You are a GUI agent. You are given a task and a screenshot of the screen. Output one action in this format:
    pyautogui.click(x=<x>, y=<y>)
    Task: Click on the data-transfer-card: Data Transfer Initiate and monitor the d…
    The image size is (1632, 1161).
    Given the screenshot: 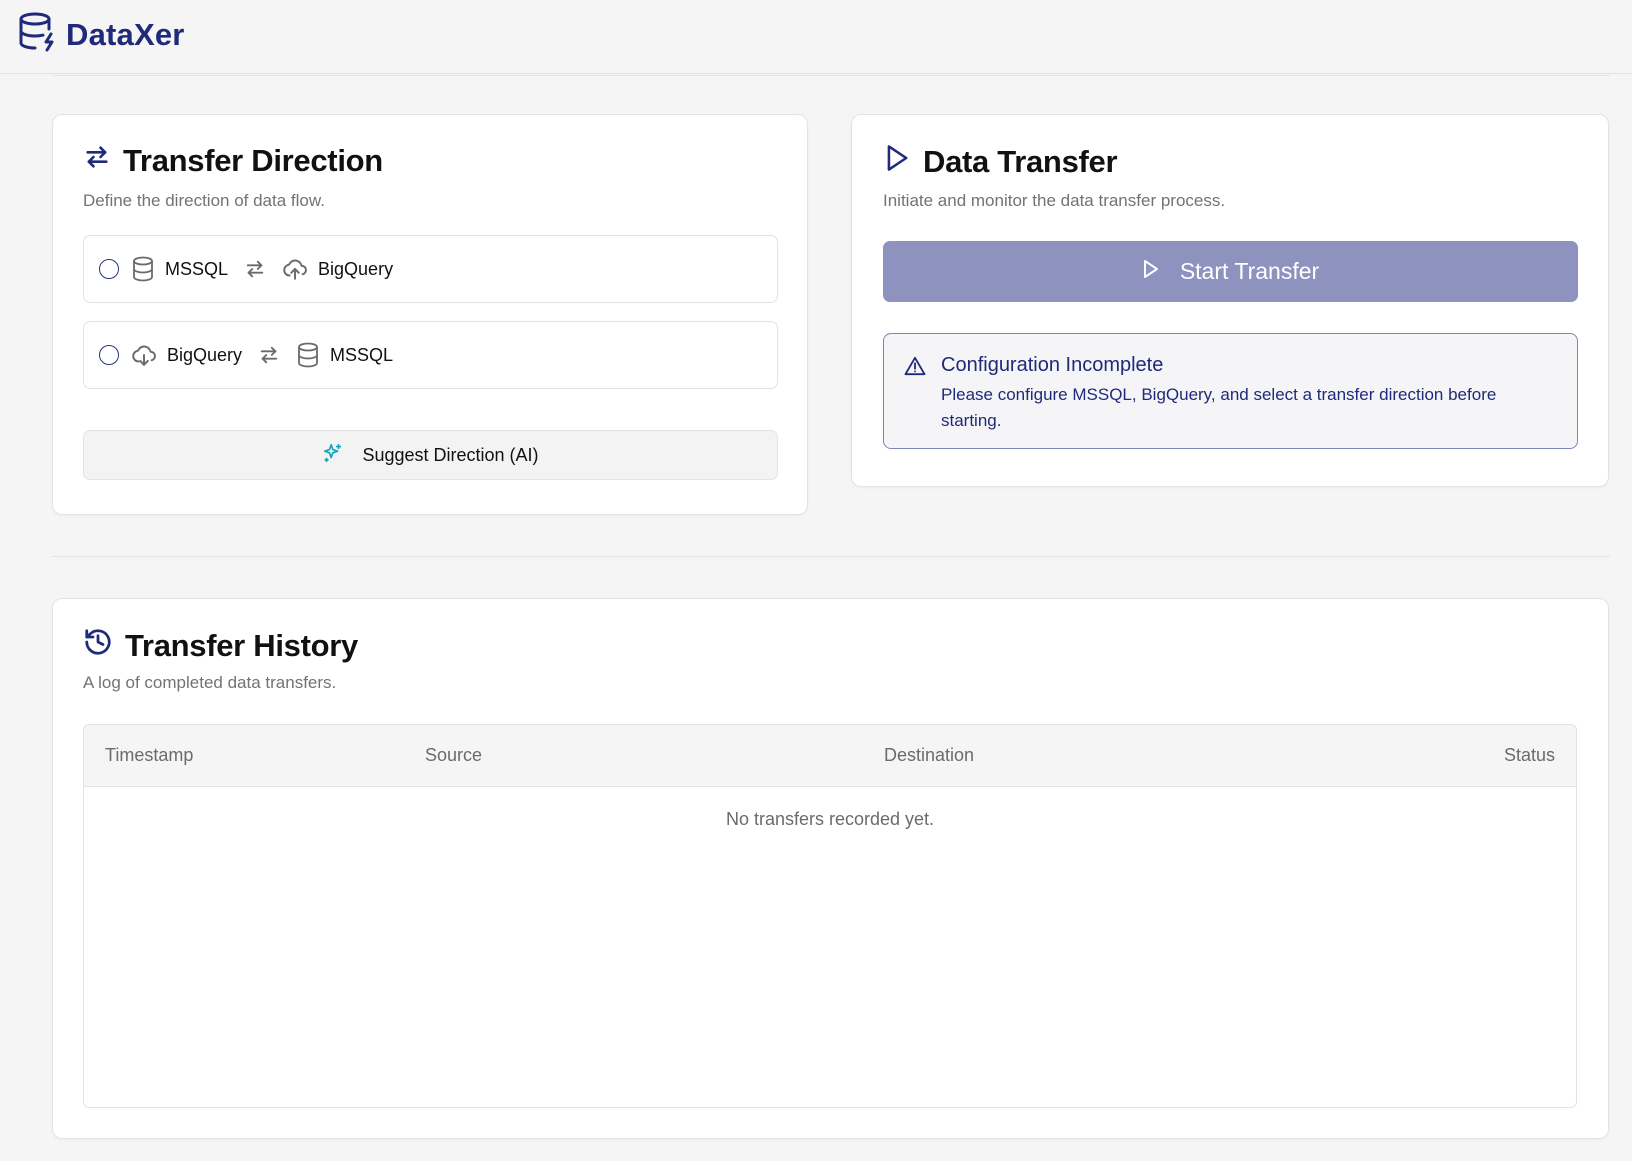 What is the action you would take?
    pyautogui.click(x=1230, y=300)
    